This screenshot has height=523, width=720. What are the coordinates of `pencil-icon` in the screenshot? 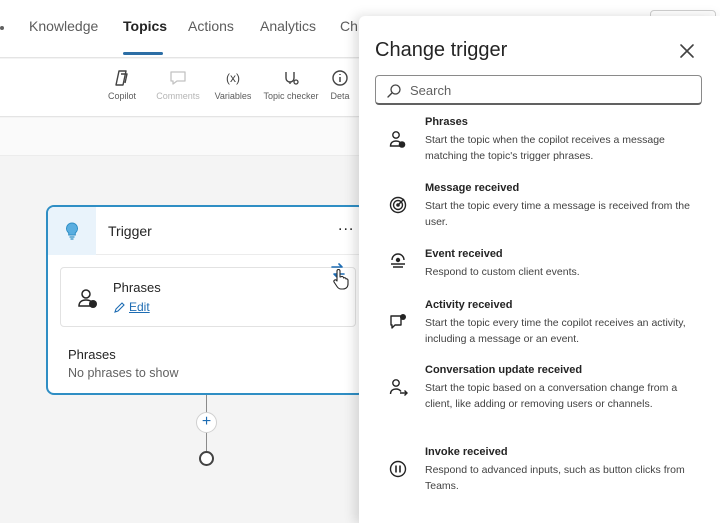 It's located at (119, 307).